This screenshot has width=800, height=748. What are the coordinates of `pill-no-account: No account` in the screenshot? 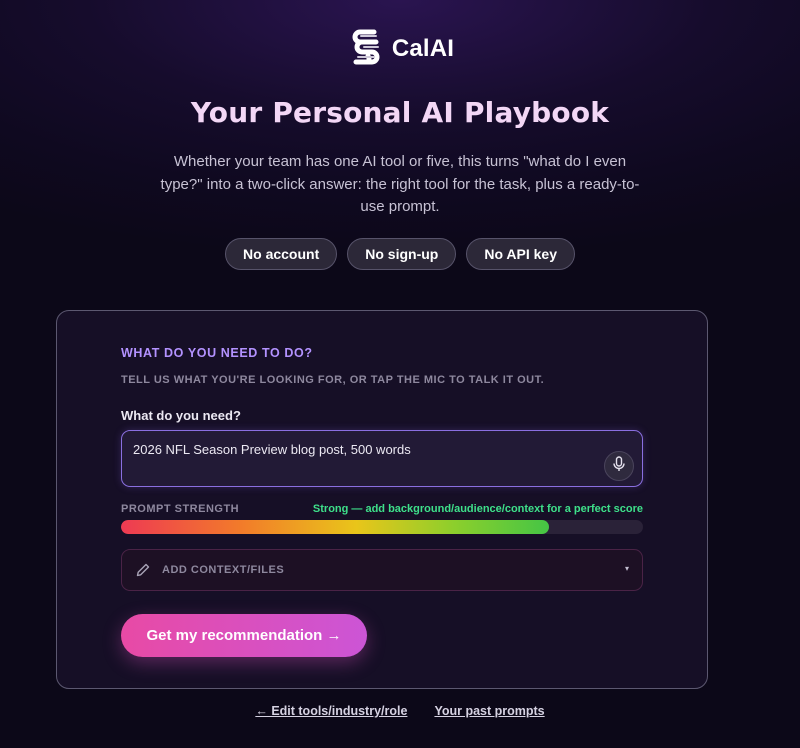 It's located at (281, 254).